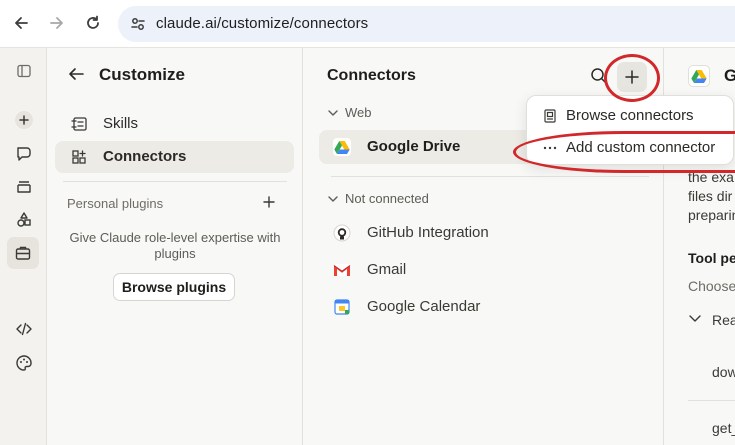  Describe the element at coordinates (24, 187) in the screenshot. I see `projects-icon` at that location.